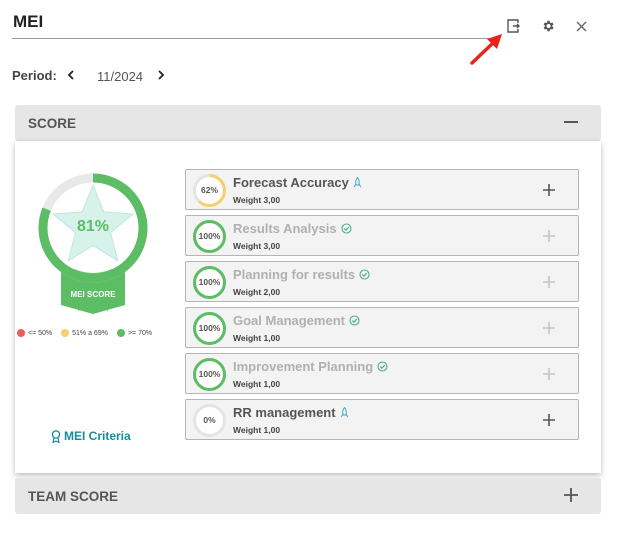 This screenshot has width=617, height=536. What do you see at coordinates (581, 26) in the screenshot?
I see `close-icon` at bounding box center [581, 26].